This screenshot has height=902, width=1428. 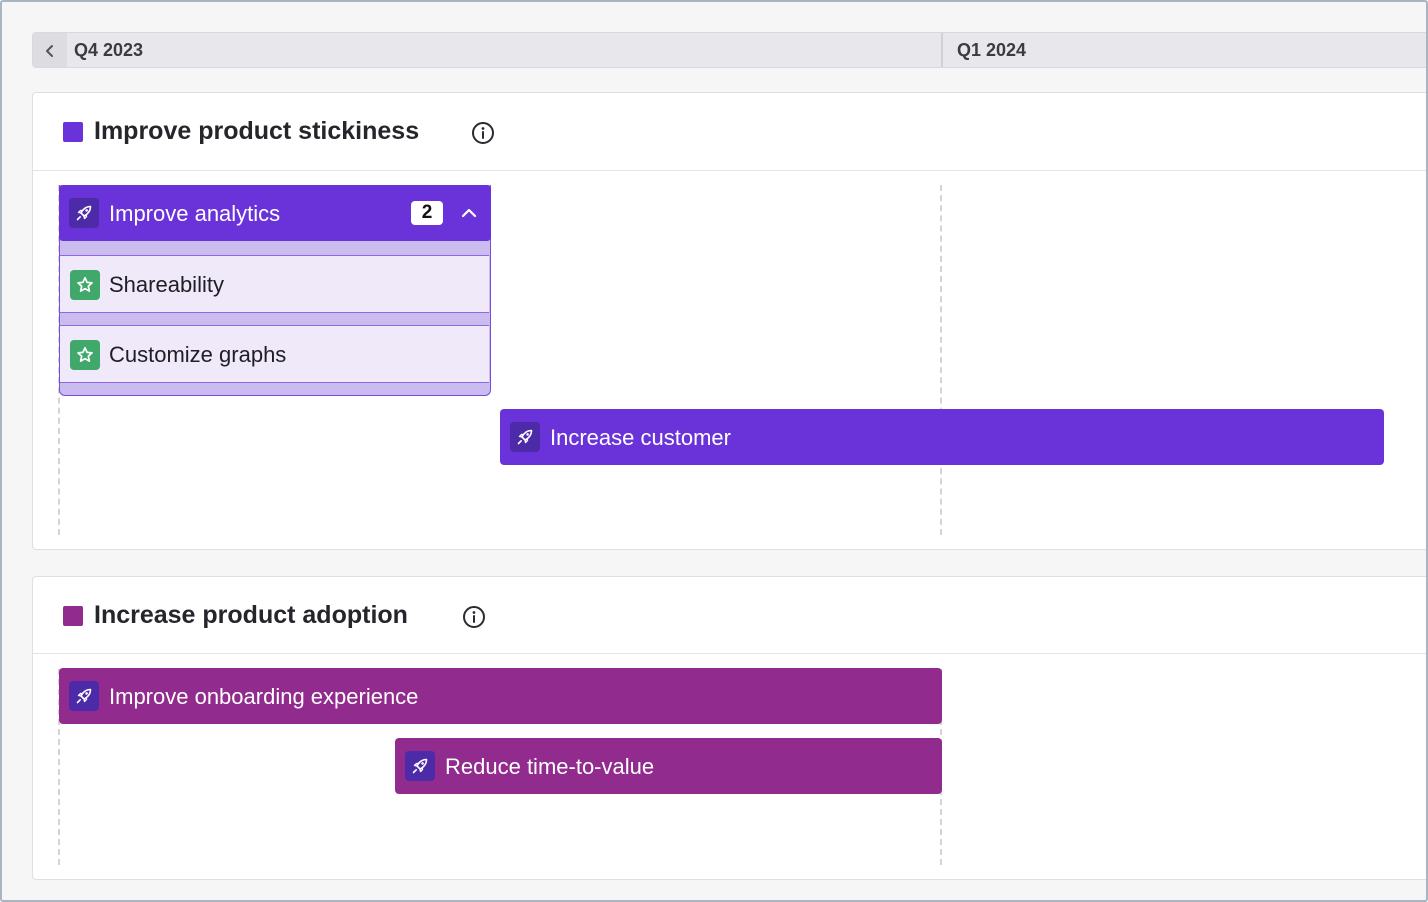 What do you see at coordinates (729, 50) in the screenshot?
I see `timeline-header: Q4 2023 Q1 2024` at bounding box center [729, 50].